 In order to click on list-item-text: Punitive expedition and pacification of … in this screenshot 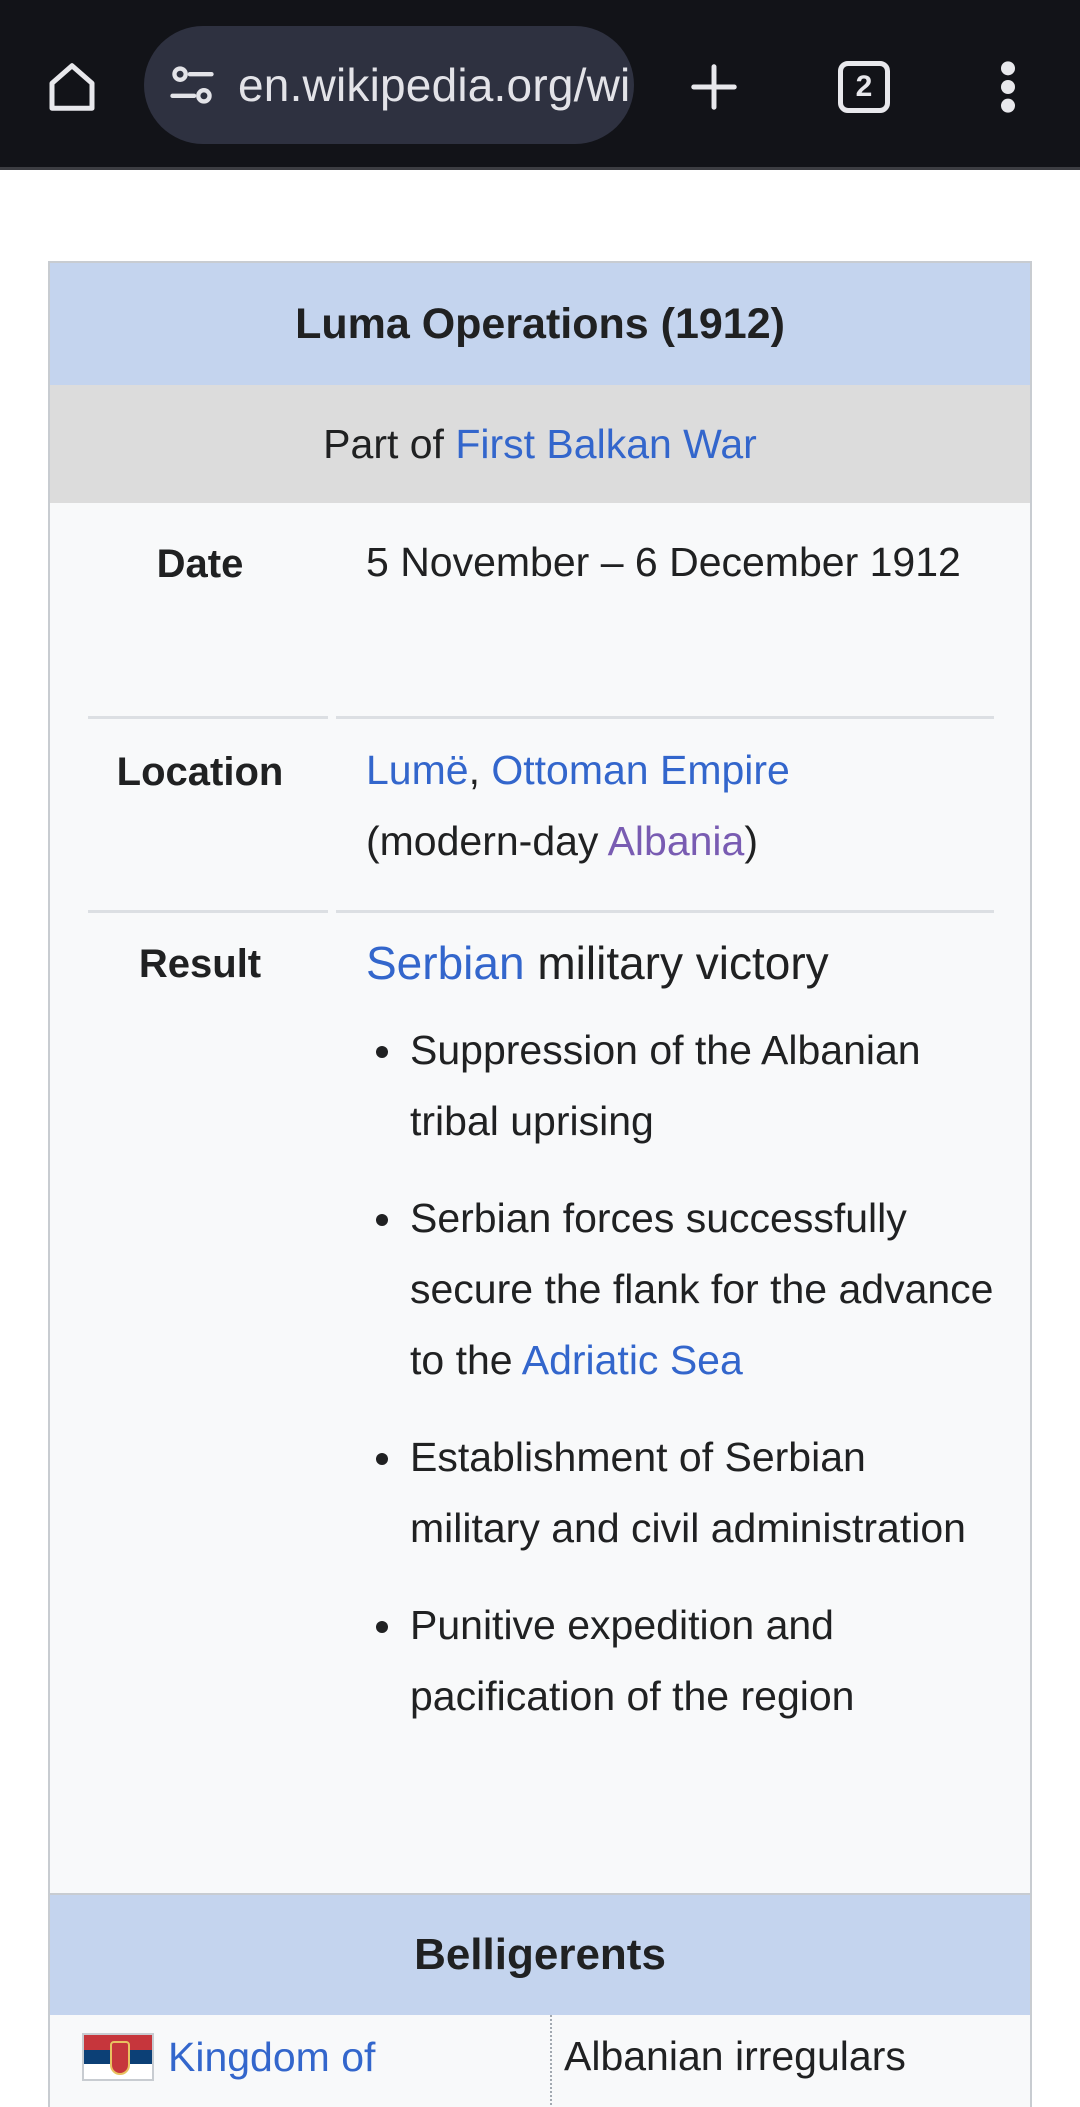, I will do `click(632, 1660)`.